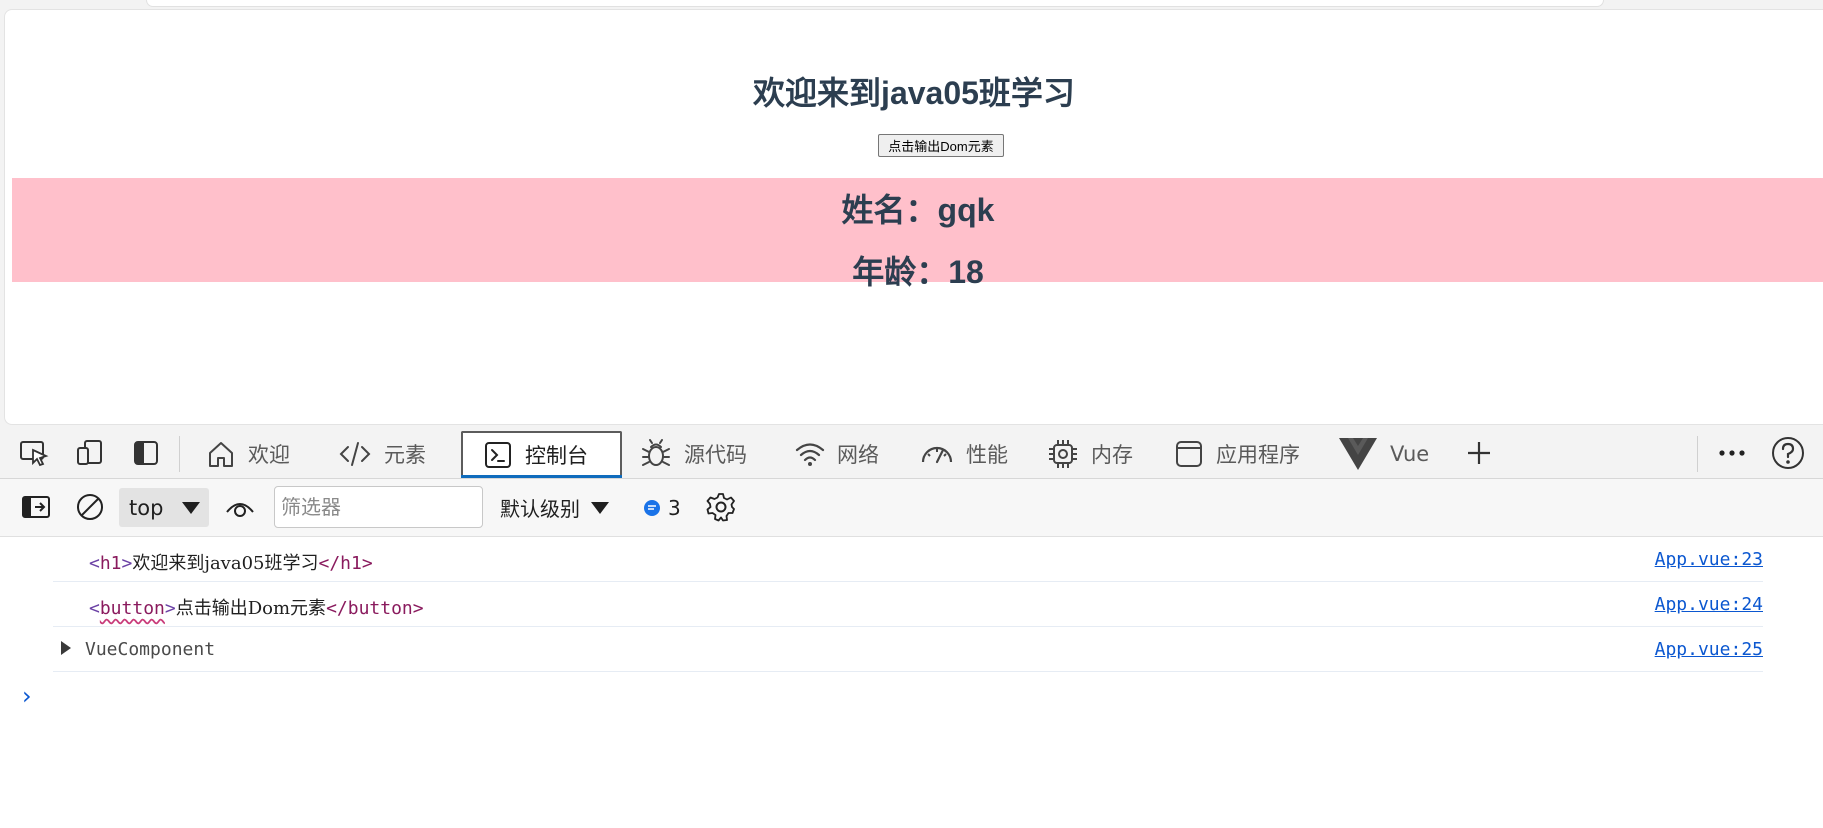 The height and width of the screenshot is (828, 1823). Describe the element at coordinates (27, 696) in the screenshot. I see `console-prompt: ›` at that location.